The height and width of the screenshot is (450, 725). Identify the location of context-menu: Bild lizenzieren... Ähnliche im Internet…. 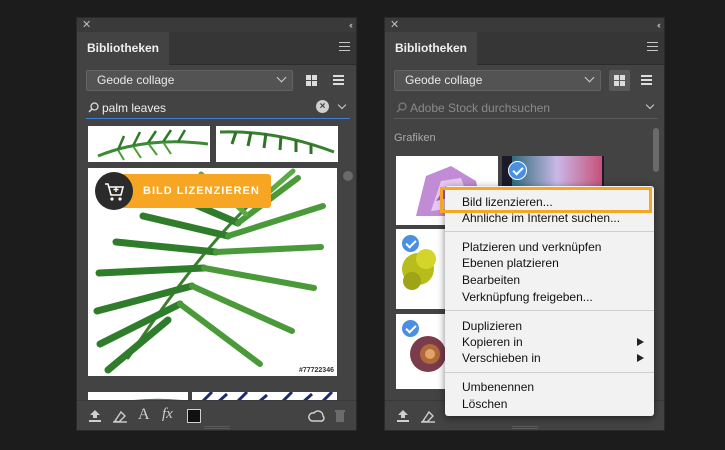
(549, 301).